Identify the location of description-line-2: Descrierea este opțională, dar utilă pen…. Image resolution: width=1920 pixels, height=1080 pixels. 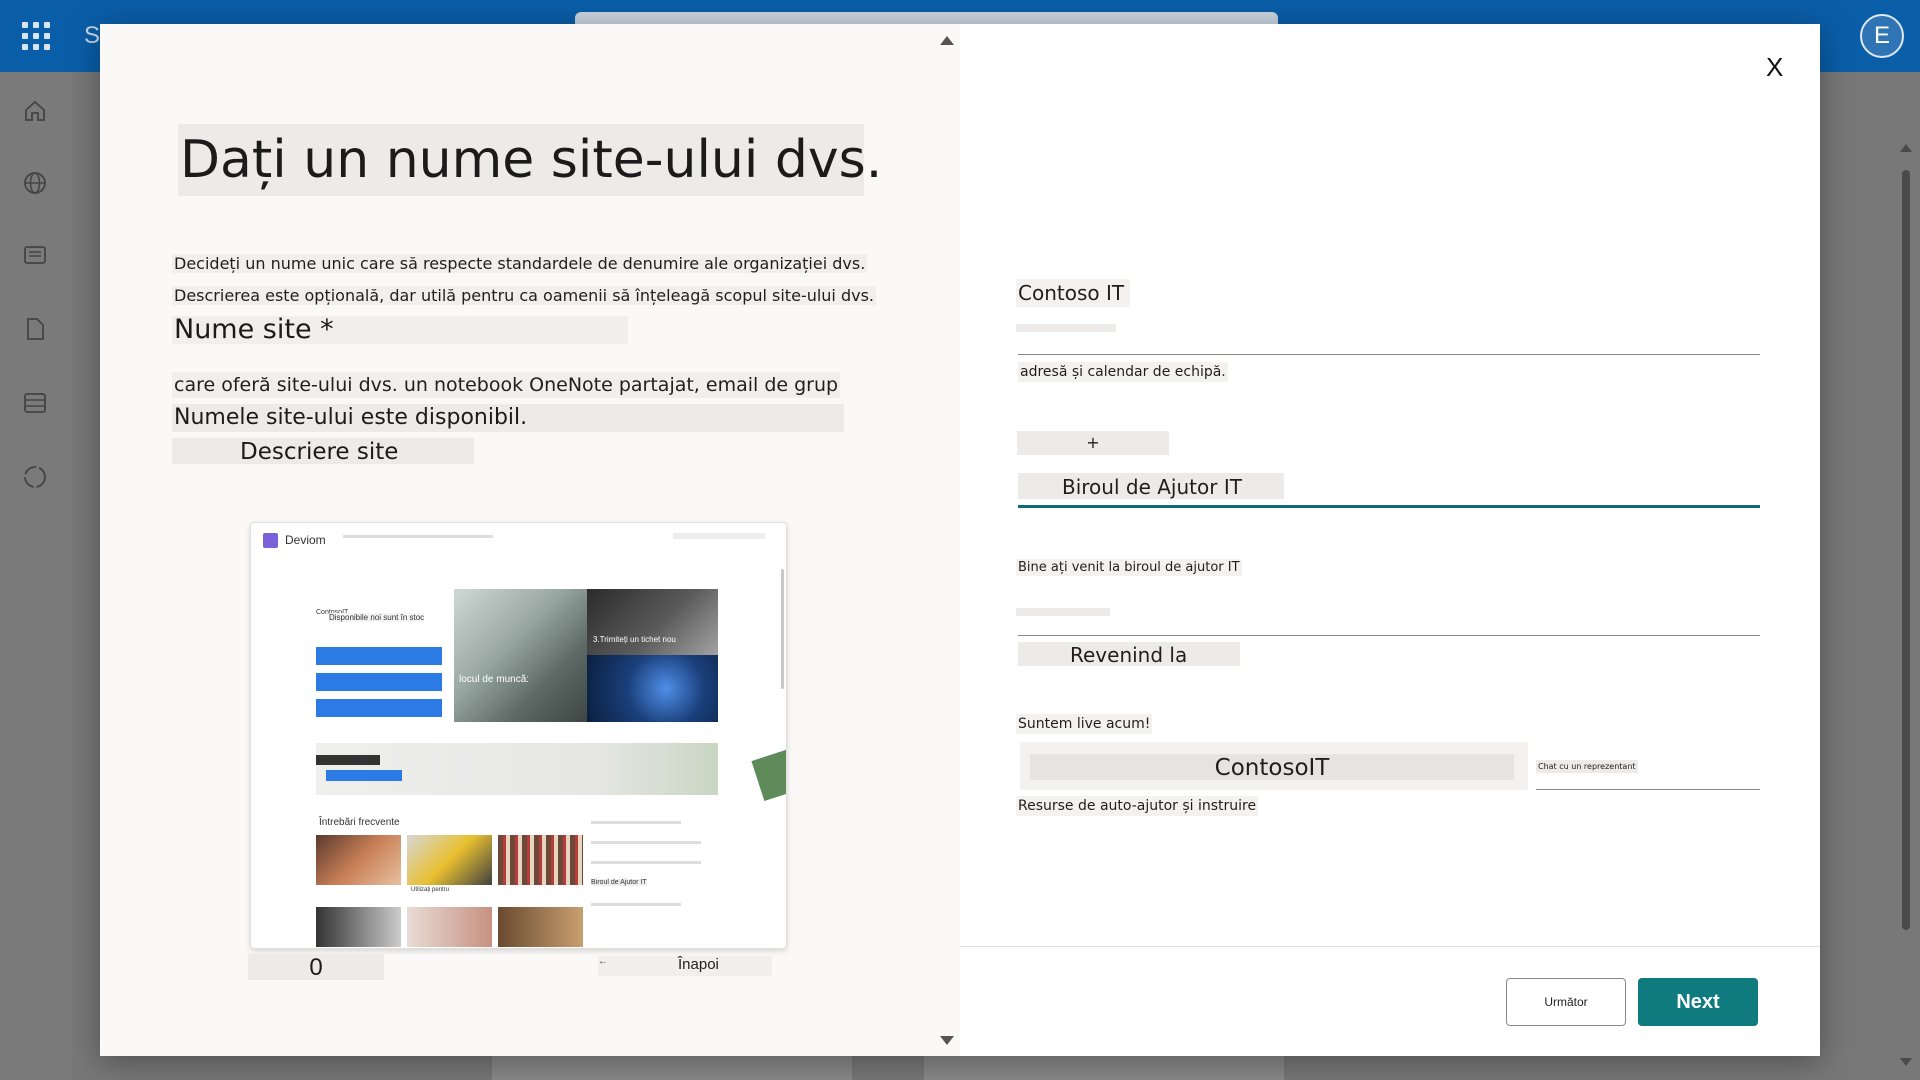
(524, 295).